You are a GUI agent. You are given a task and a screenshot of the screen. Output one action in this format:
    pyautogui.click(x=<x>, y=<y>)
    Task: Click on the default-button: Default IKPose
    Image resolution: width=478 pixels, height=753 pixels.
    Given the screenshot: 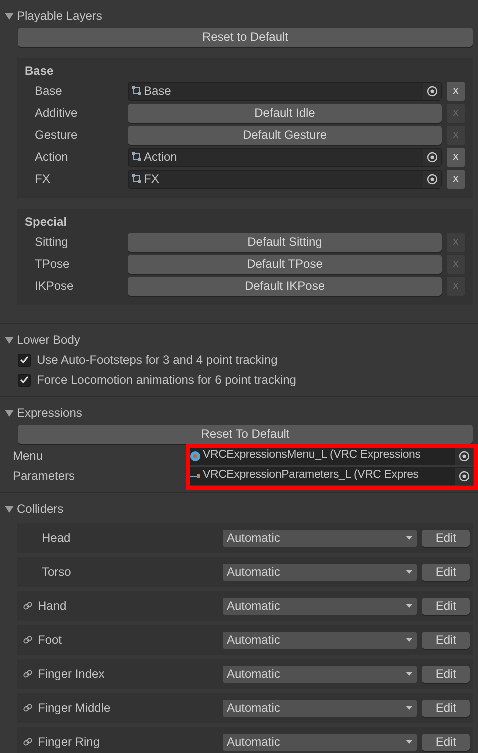 What is the action you would take?
    pyautogui.click(x=285, y=286)
    